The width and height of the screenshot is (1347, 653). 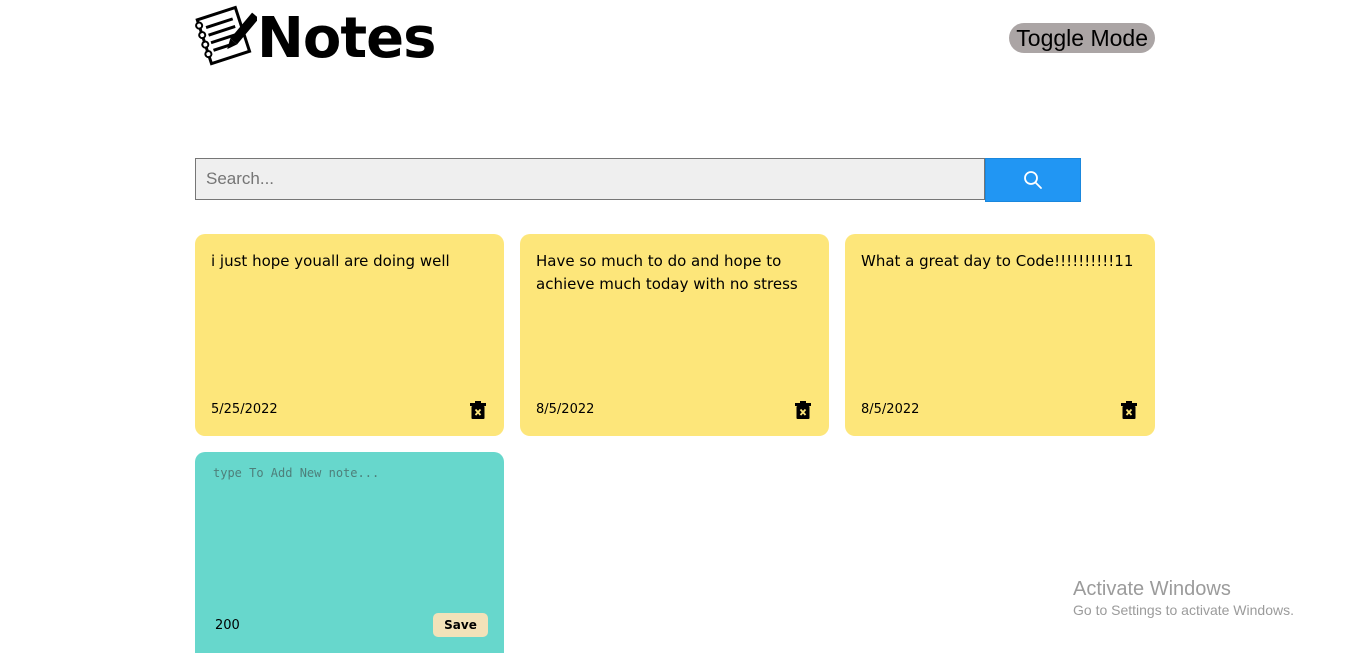 I want to click on save-button: Save, so click(x=460, y=625).